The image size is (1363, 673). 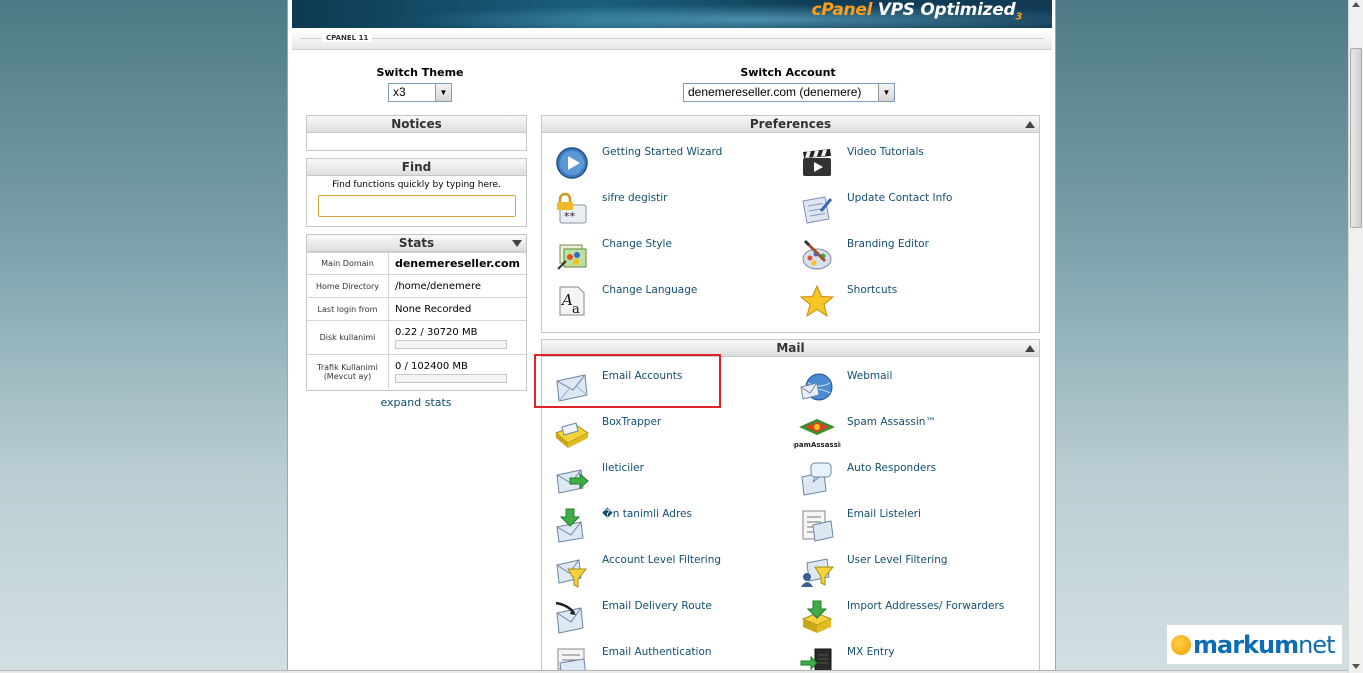 I want to click on cpanel-logo: cPanel VPS Optimized3, so click(x=917, y=11).